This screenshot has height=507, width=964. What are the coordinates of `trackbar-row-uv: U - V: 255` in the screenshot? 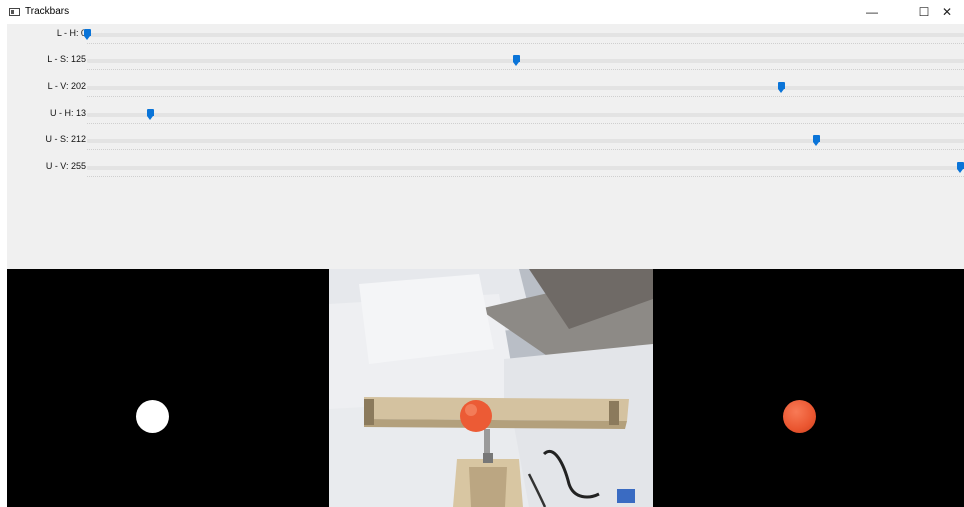 It's located at (485, 172).